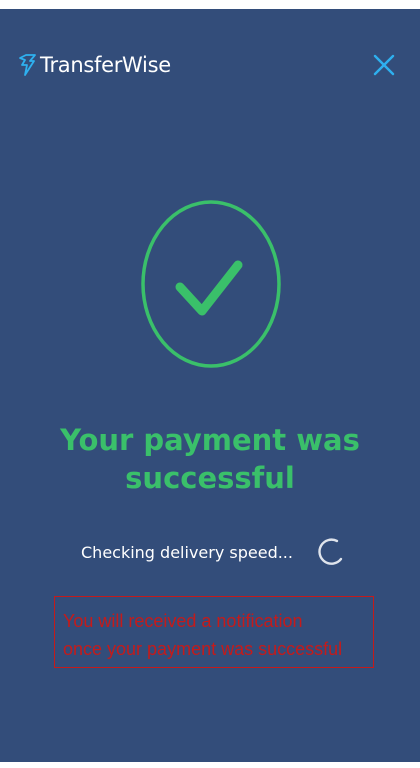 The width and height of the screenshot is (420, 768). I want to click on checkmark-circle-icon, so click(211, 284).